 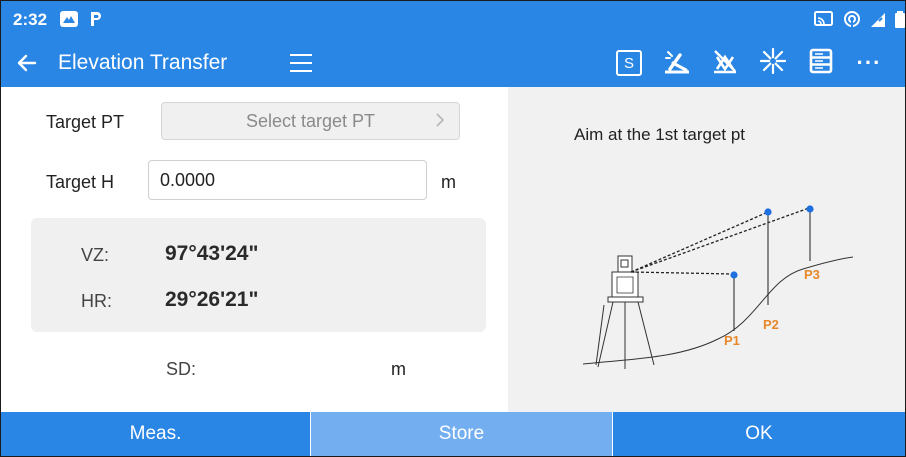 I want to click on aim-hint: Aim at the 1st target pt, so click(x=660, y=134).